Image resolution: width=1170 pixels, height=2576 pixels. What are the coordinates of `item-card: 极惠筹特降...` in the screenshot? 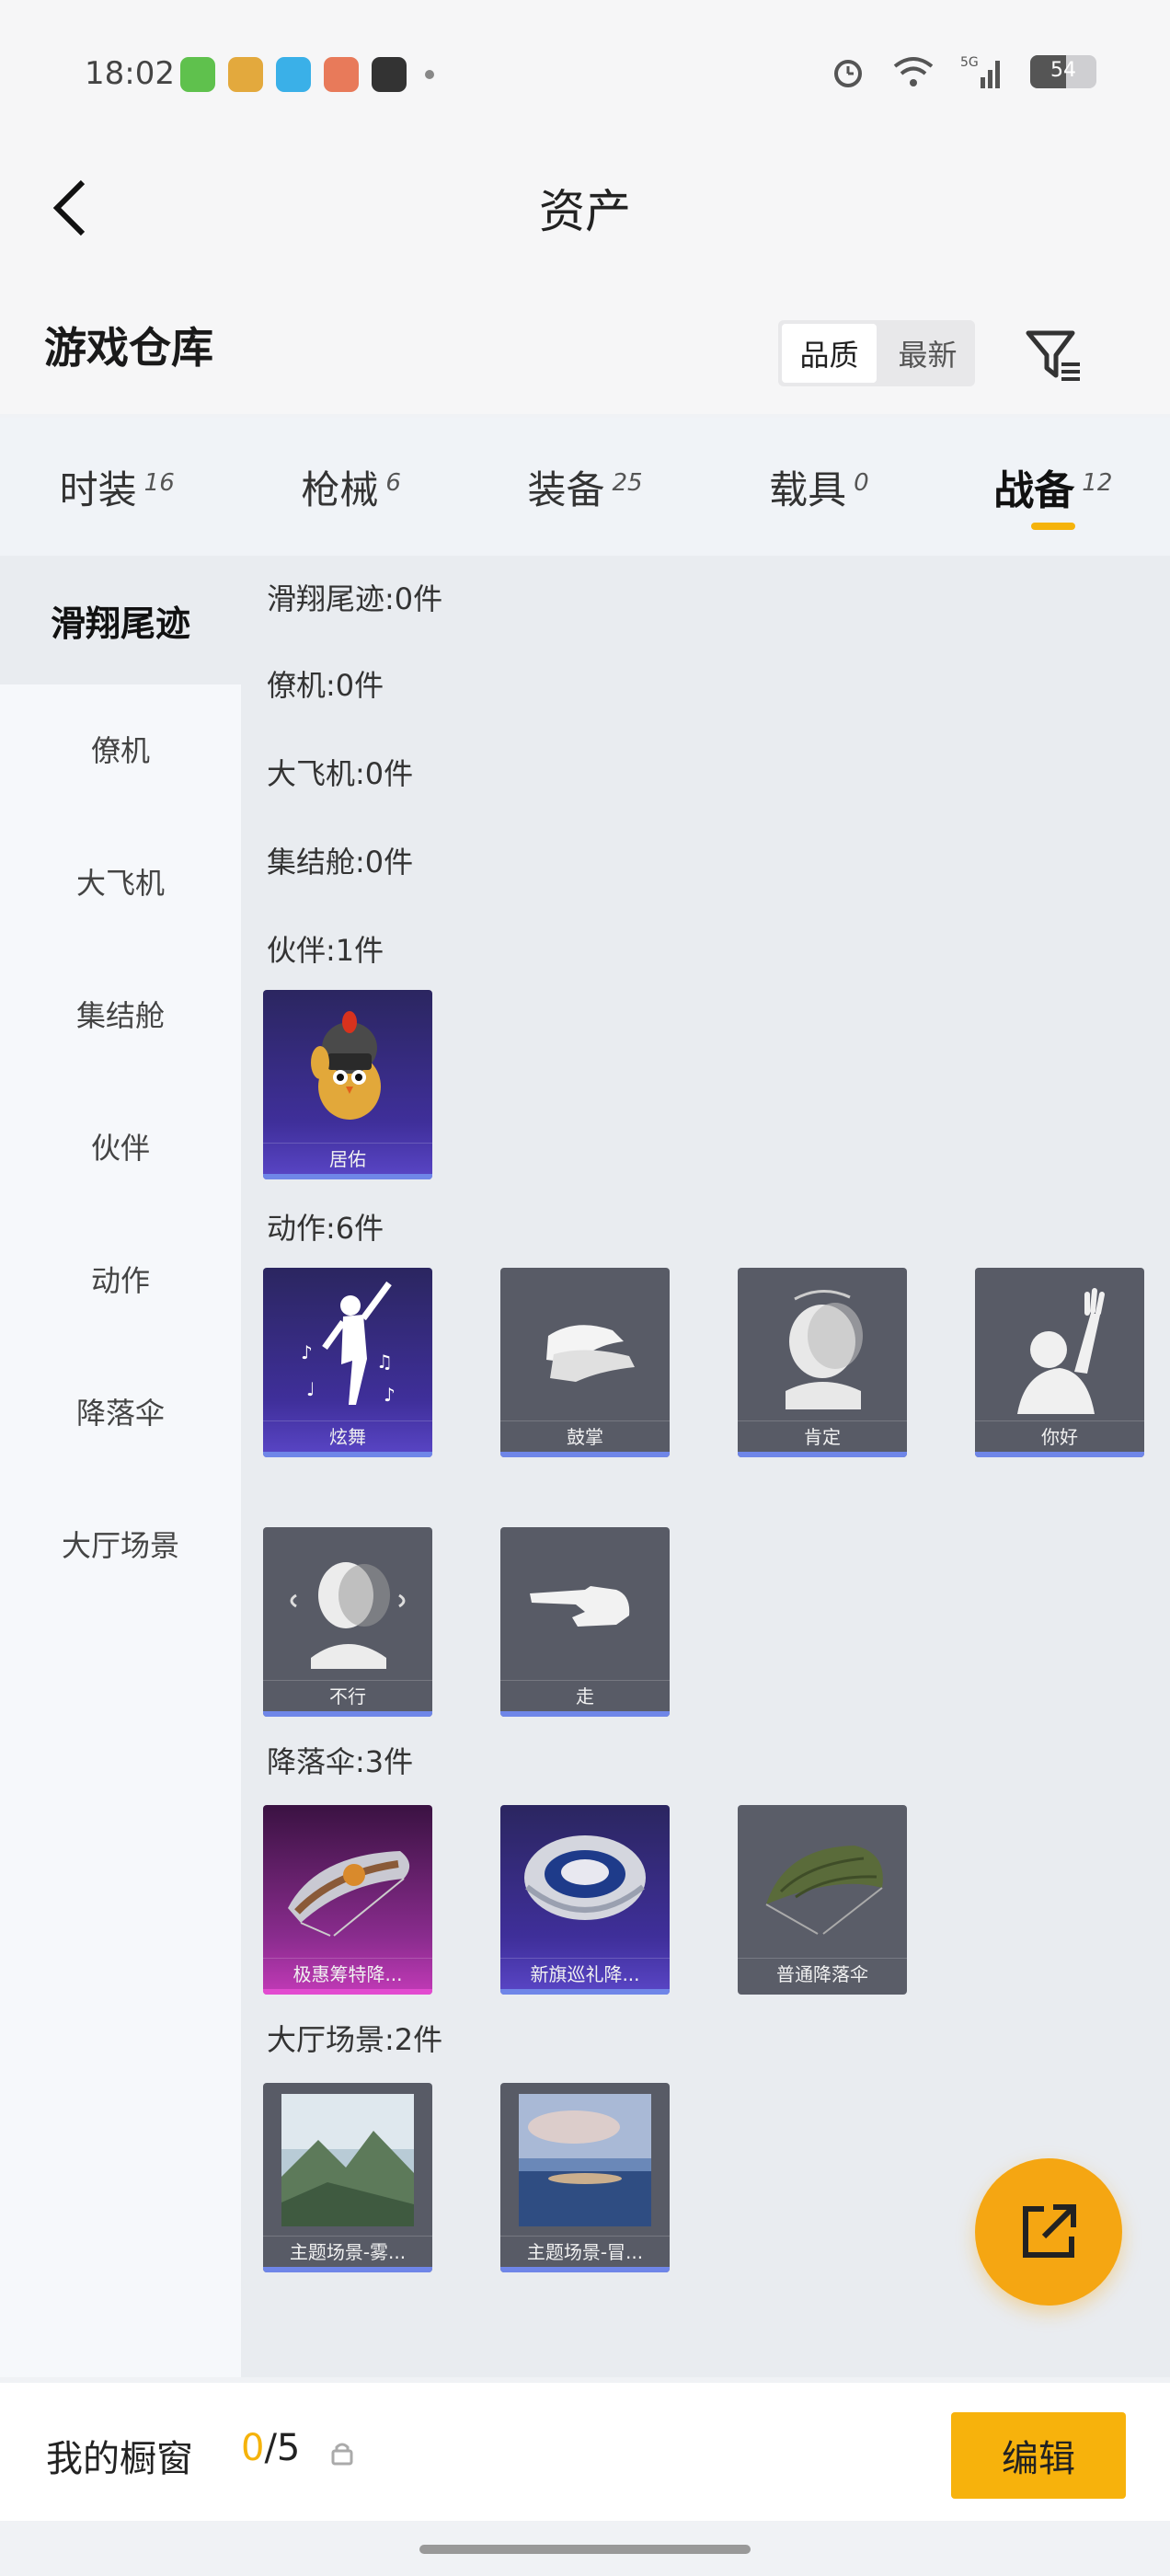 It's located at (347, 1900).